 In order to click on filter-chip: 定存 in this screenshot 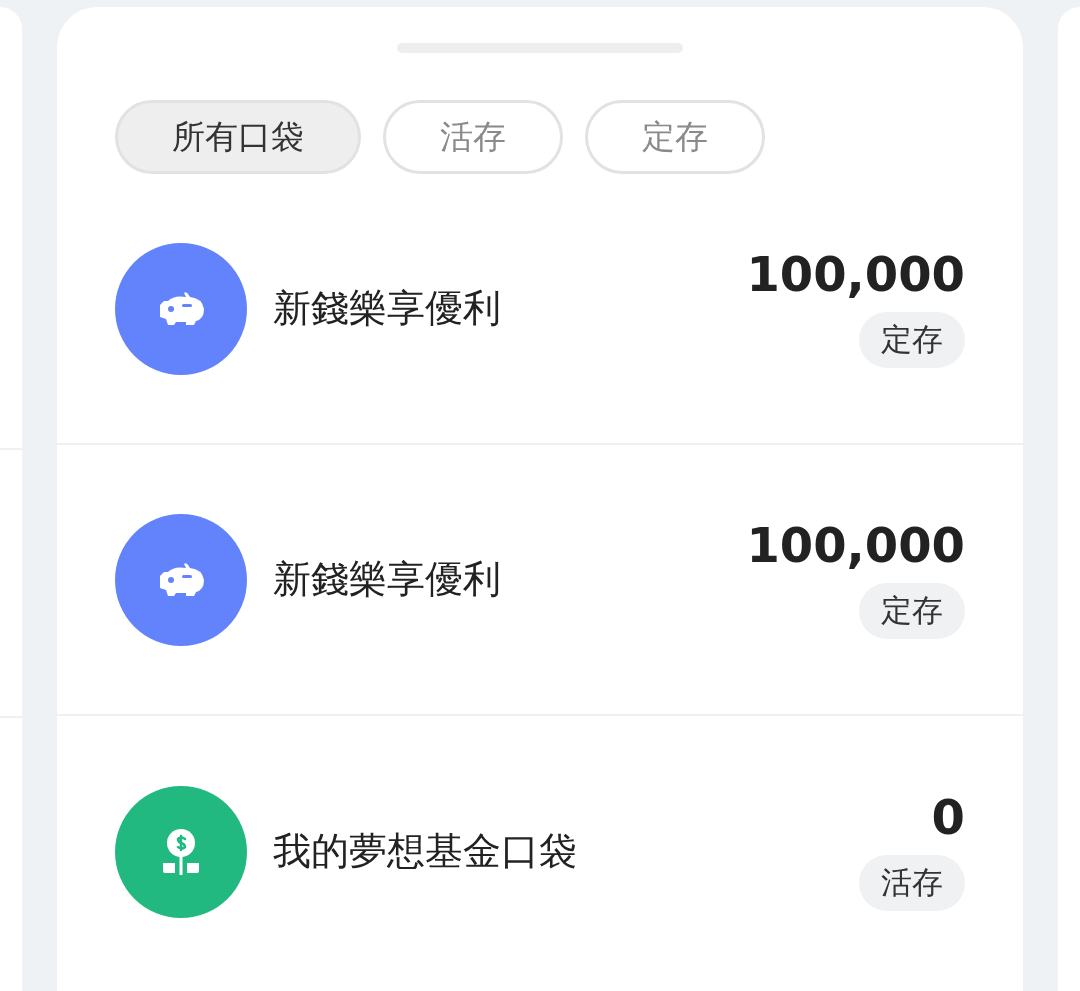, I will do `click(675, 137)`.